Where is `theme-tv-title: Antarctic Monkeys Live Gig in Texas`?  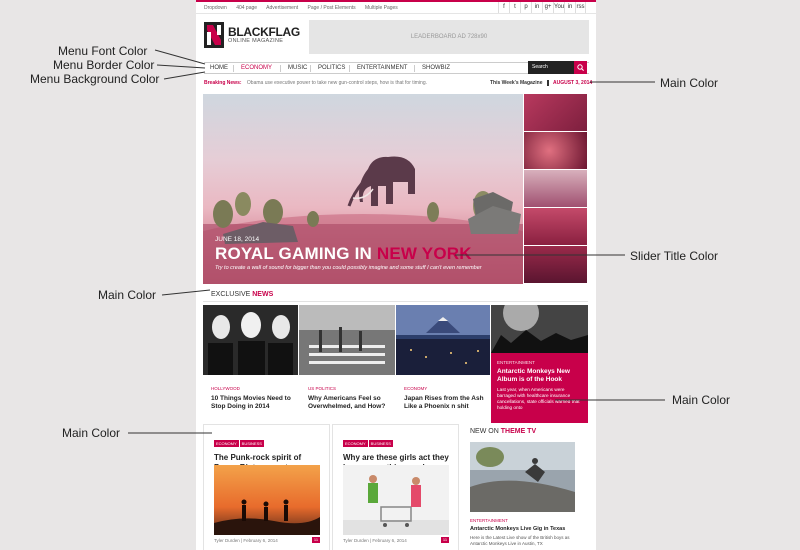 theme-tv-title: Antarctic Monkeys Live Gig in Texas is located at coordinates (517, 529).